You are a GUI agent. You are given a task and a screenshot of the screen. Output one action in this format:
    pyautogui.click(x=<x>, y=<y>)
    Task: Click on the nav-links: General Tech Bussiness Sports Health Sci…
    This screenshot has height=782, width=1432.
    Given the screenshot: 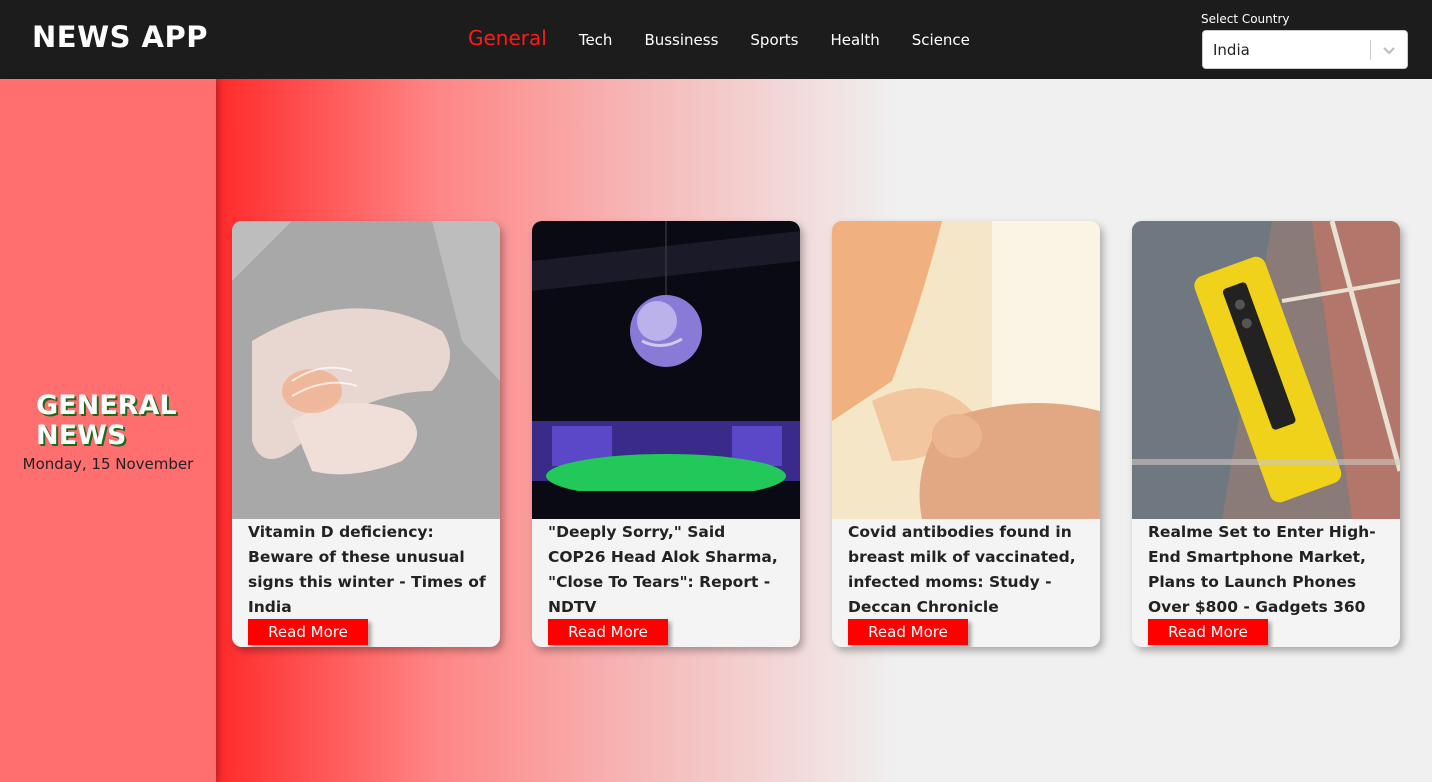 What is the action you would take?
    pyautogui.click(x=735, y=38)
    